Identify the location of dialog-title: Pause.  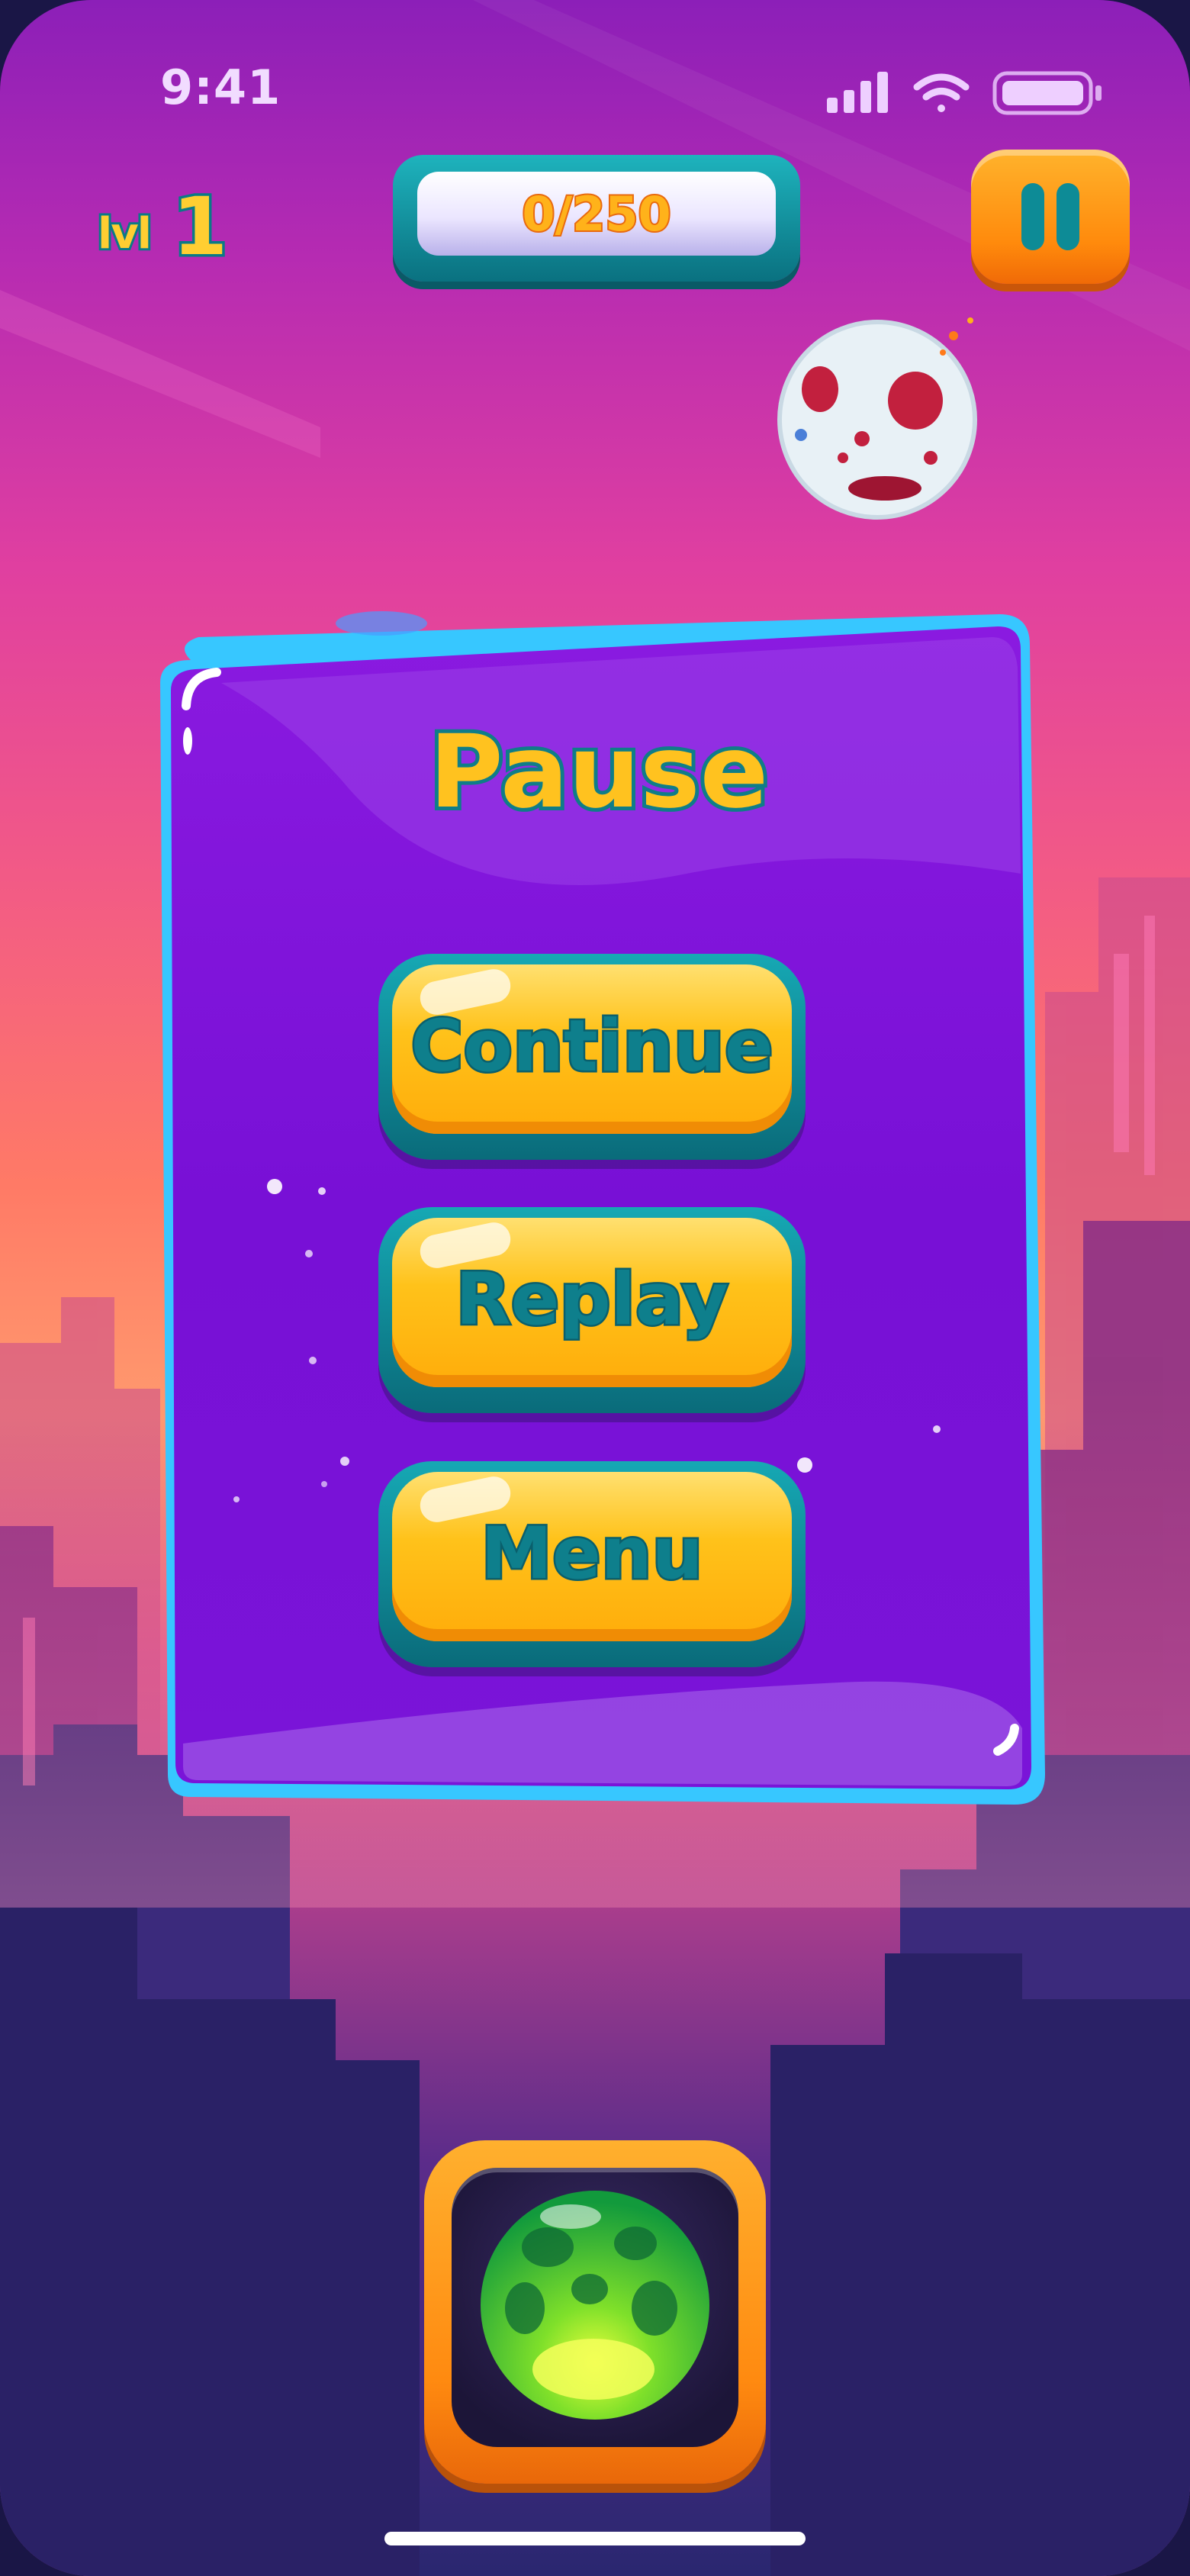
(599, 772).